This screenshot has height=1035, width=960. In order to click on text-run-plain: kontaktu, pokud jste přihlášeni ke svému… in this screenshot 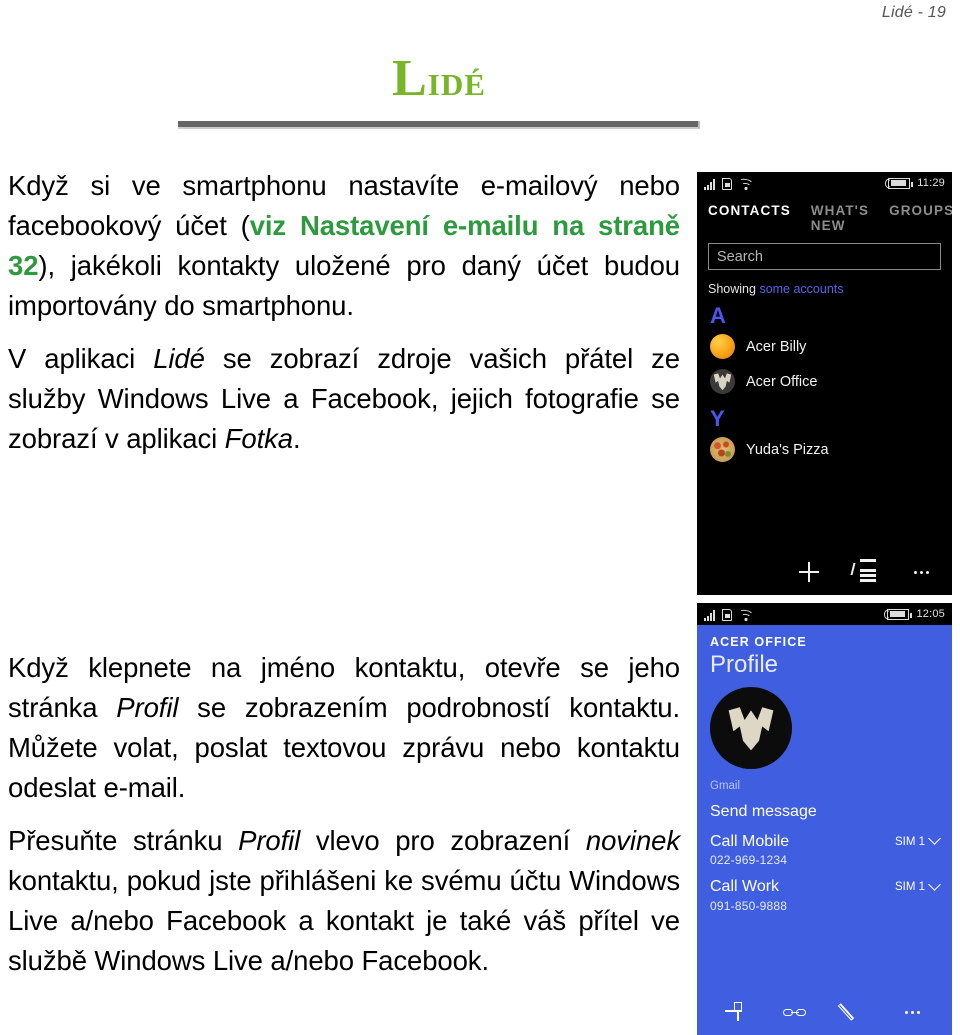, I will do `click(344, 920)`.